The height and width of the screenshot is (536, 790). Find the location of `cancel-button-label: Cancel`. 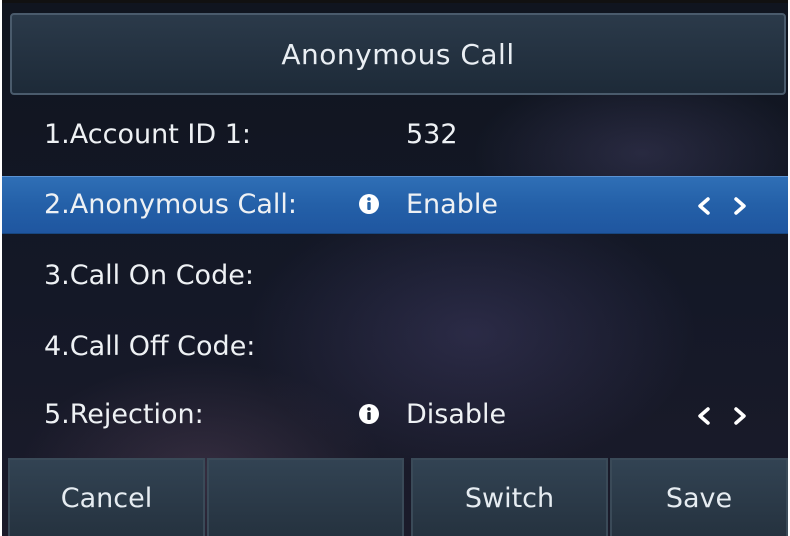

cancel-button-label: Cancel is located at coordinates (106, 498).